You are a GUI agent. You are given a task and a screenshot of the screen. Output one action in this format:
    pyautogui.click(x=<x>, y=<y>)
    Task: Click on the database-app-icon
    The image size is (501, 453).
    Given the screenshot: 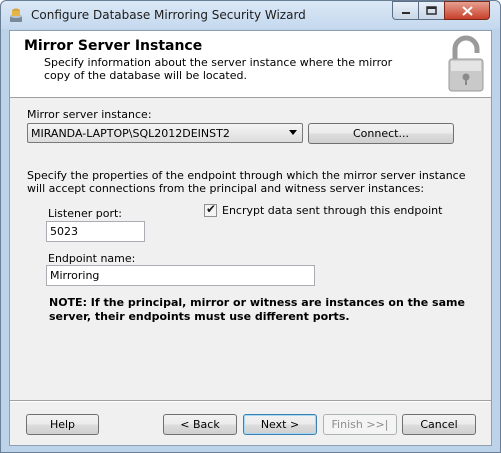 What is the action you would take?
    pyautogui.click(x=16, y=15)
    